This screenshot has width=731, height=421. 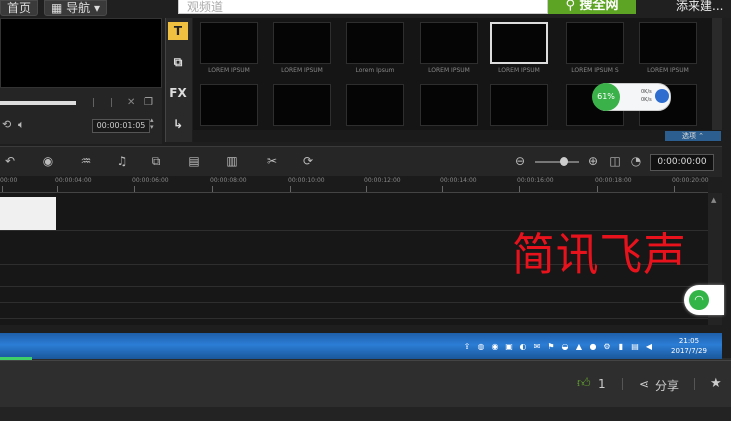 I want to click on subtitle-editor-icon: ▤, so click(x=194, y=161).